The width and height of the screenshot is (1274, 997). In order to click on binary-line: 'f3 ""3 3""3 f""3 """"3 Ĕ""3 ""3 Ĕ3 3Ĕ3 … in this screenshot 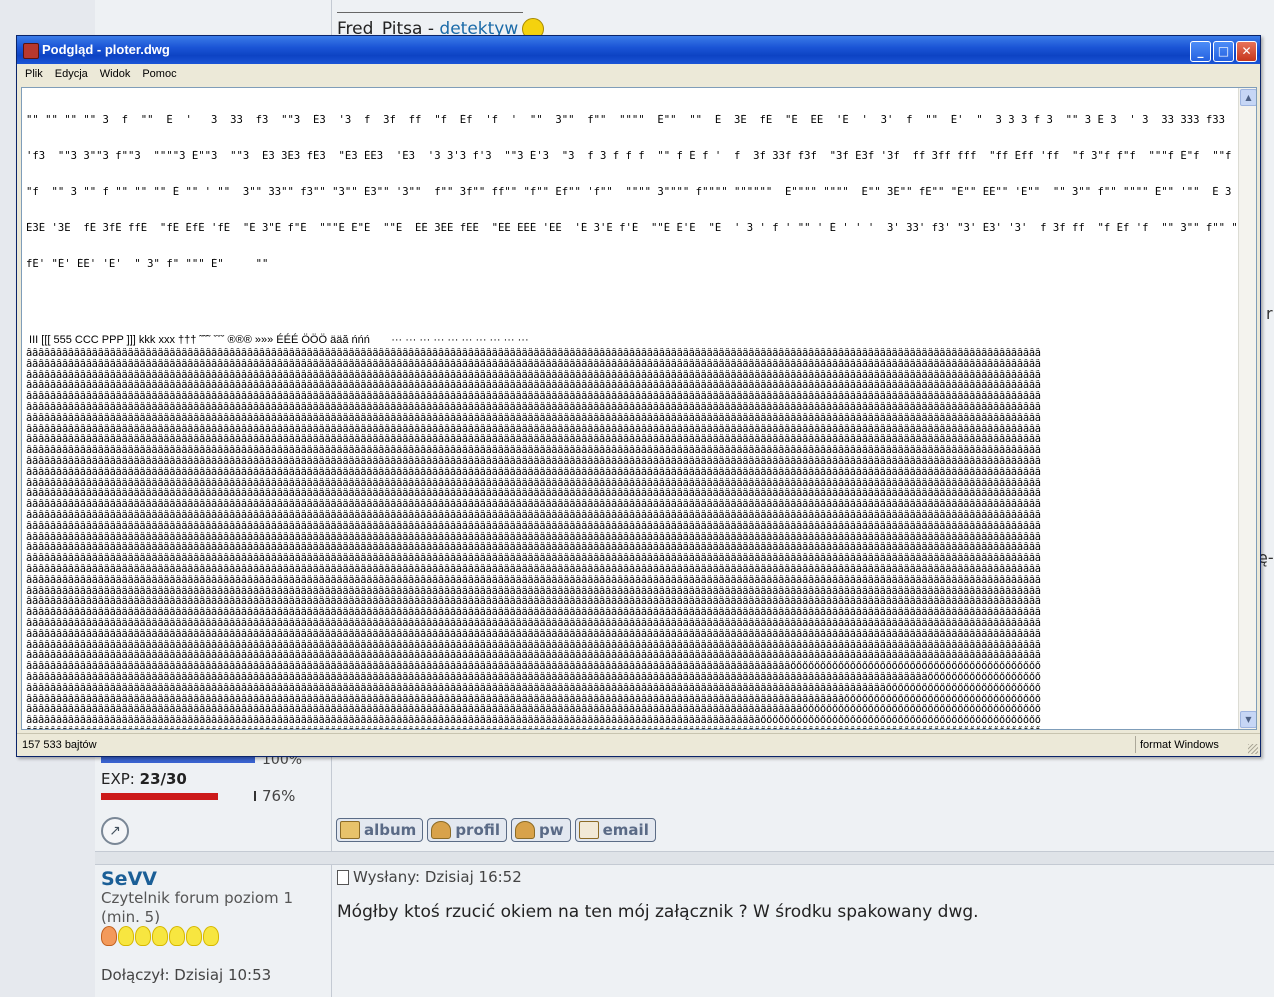, I will do `click(629, 156)`.